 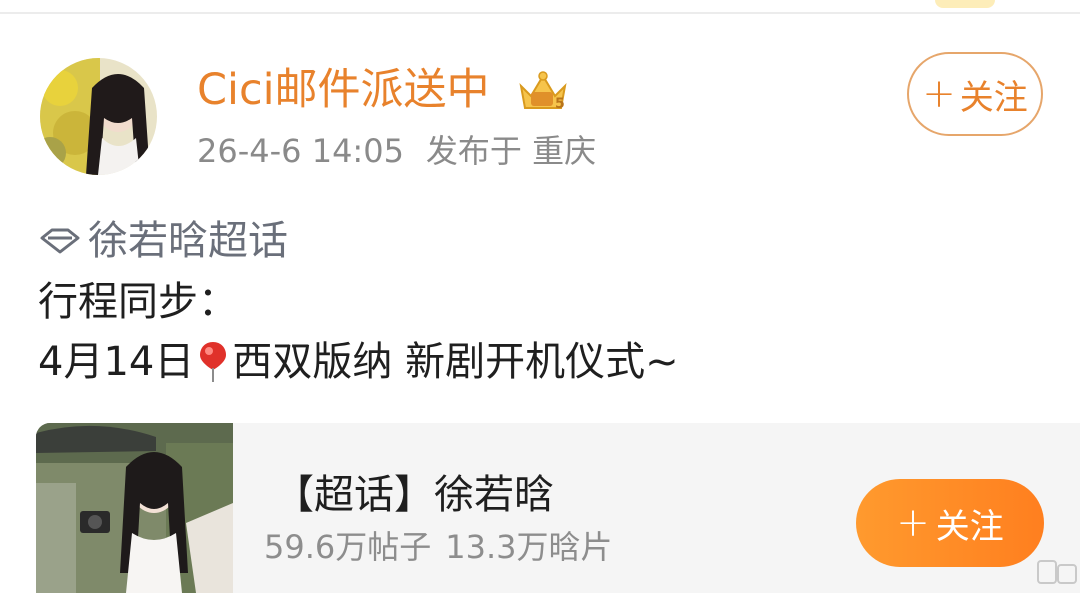 What do you see at coordinates (438, 547) in the screenshot?
I see `supertopic-stats: 59.6万帖子 13.3万晗片` at bounding box center [438, 547].